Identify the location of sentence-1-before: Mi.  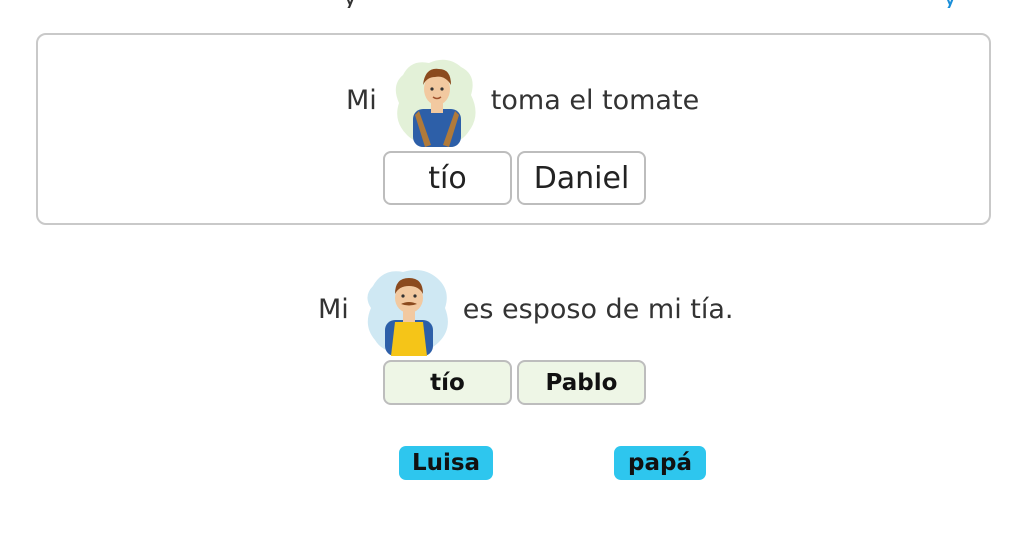
(361, 100).